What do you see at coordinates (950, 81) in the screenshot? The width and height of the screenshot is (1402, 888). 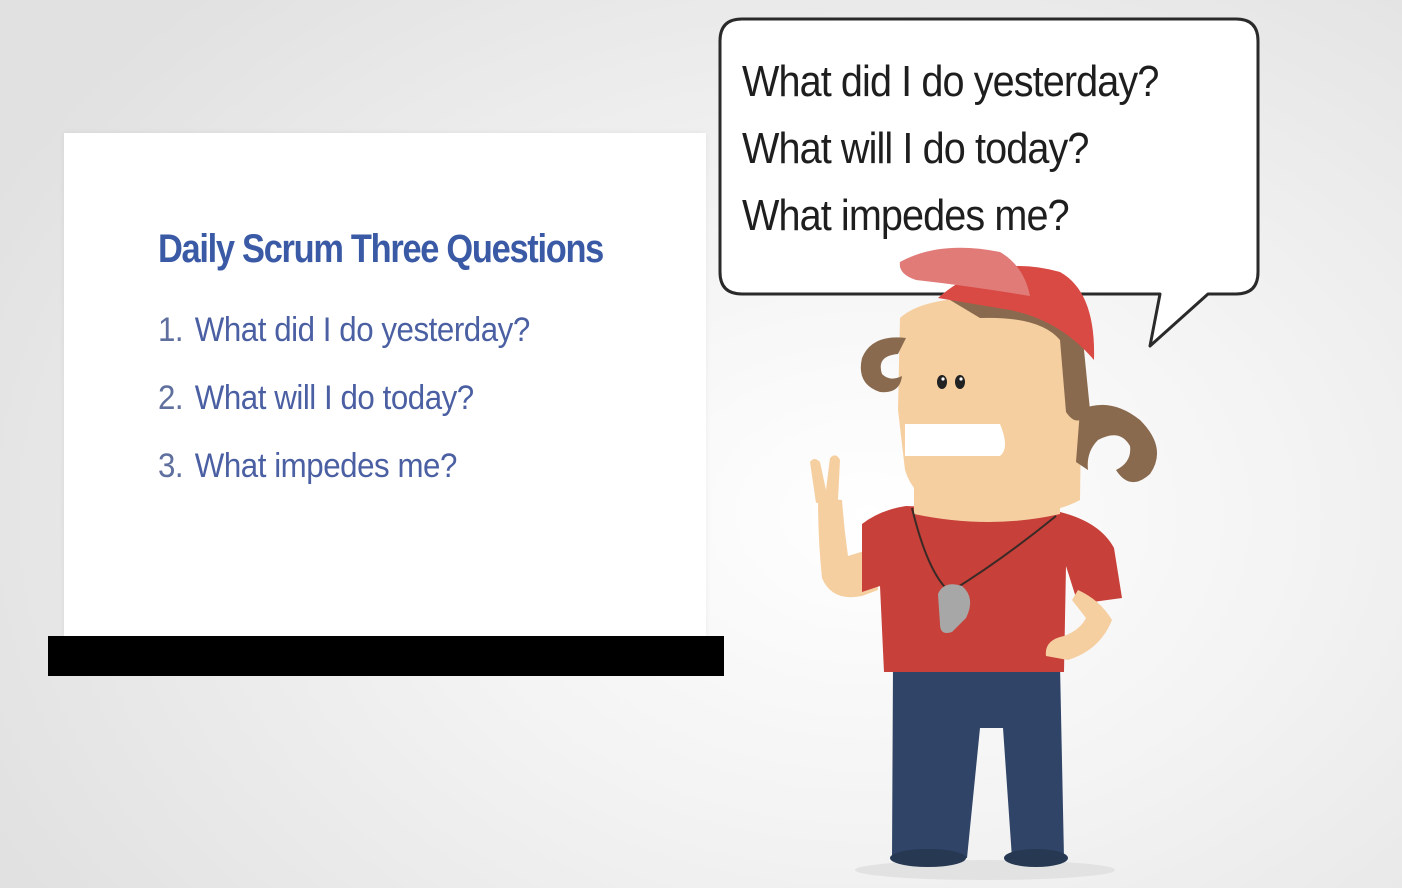 I see `bubble-line: What did I do yesterday?` at bounding box center [950, 81].